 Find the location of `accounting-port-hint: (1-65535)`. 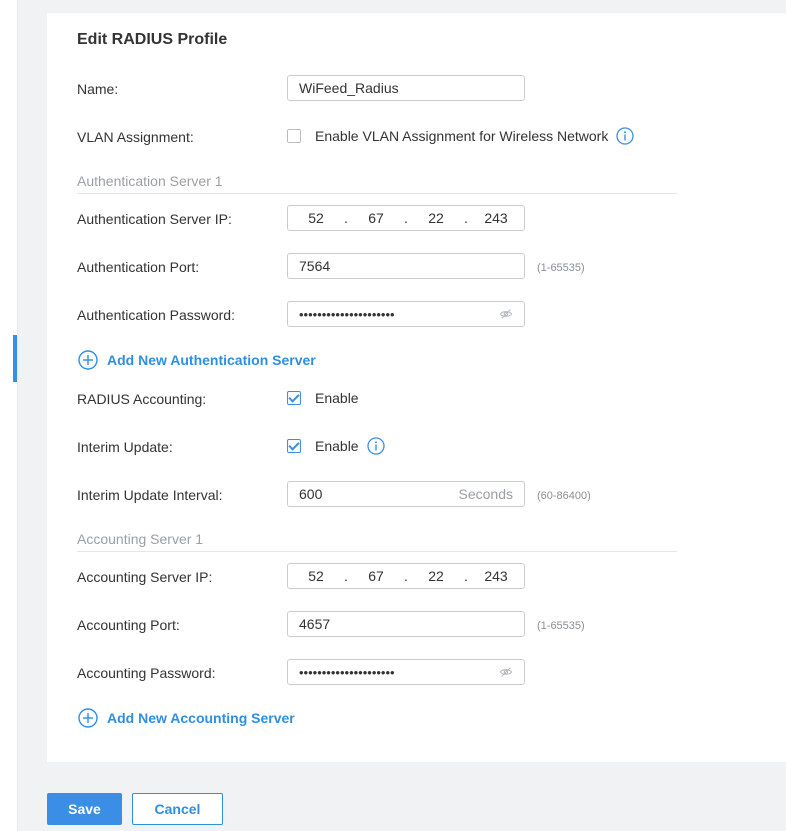

accounting-port-hint: (1-65535) is located at coordinates (561, 626).